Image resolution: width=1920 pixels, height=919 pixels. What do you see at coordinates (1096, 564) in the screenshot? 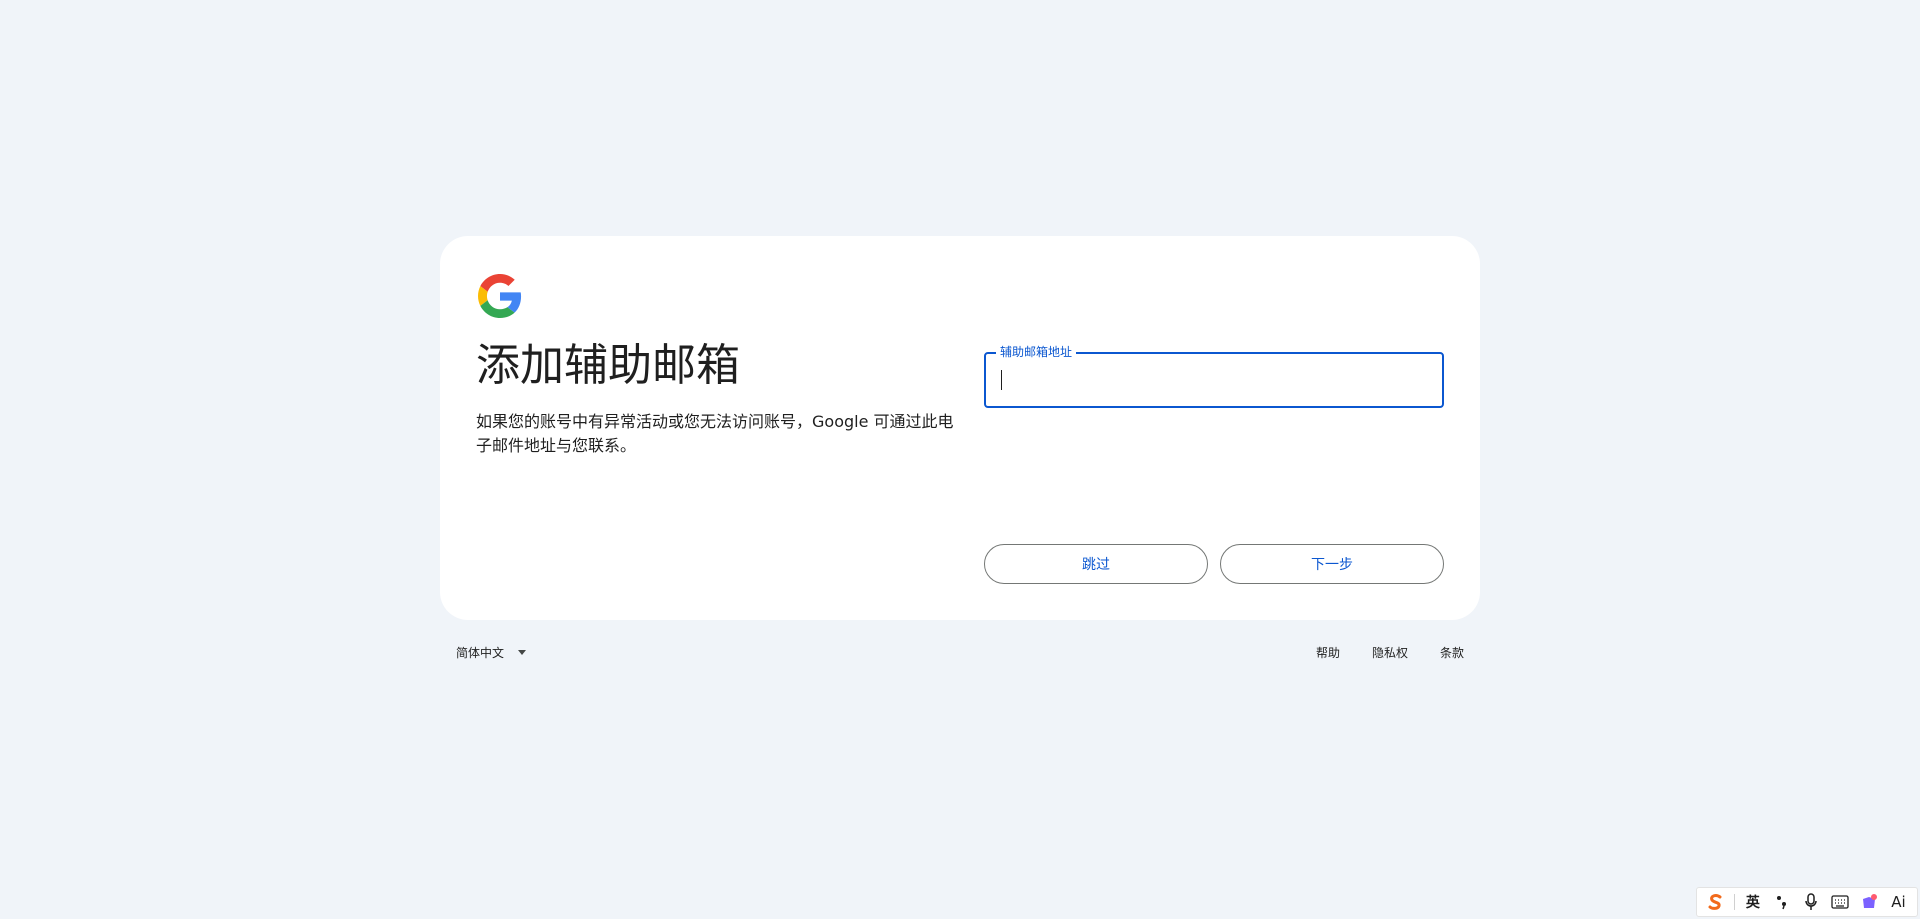
I see `skip-button: 跳过` at bounding box center [1096, 564].